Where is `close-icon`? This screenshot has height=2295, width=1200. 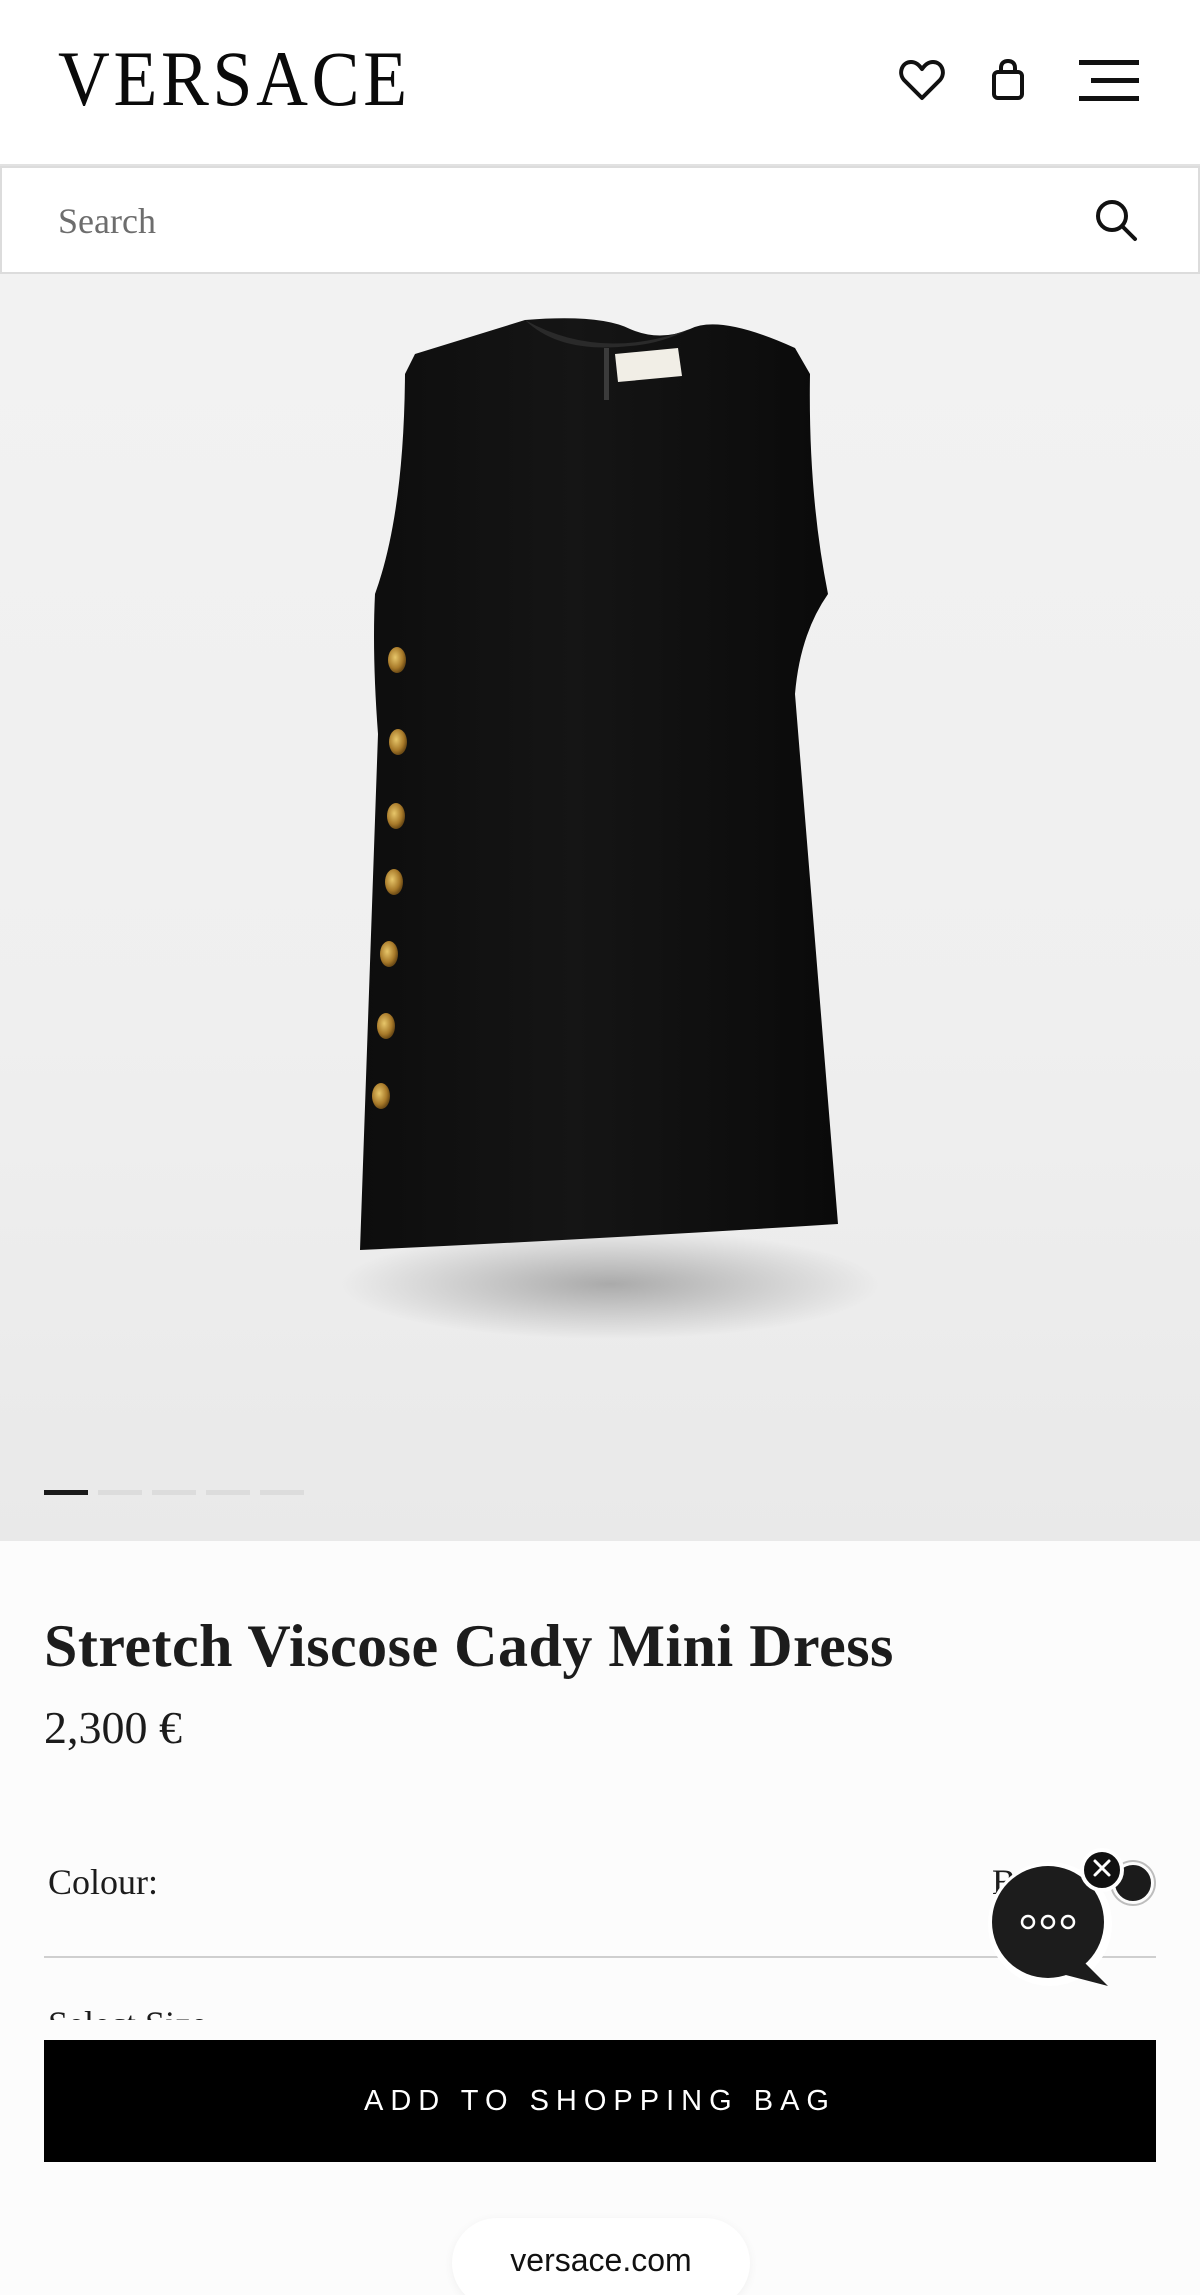 close-icon is located at coordinates (1102, 1870).